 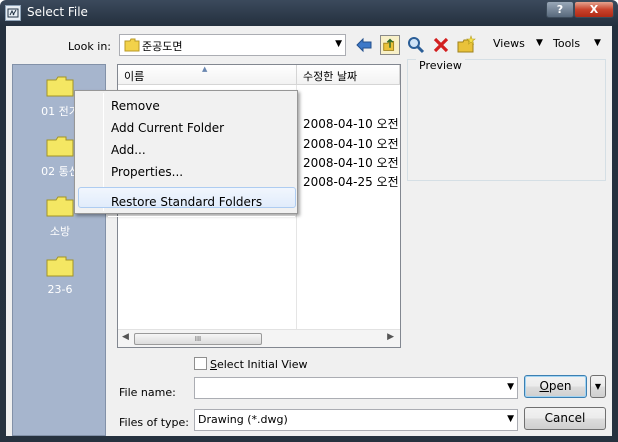 What do you see at coordinates (135, 106) in the screenshot?
I see `menu-item-remove: Remove` at bounding box center [135, 106].